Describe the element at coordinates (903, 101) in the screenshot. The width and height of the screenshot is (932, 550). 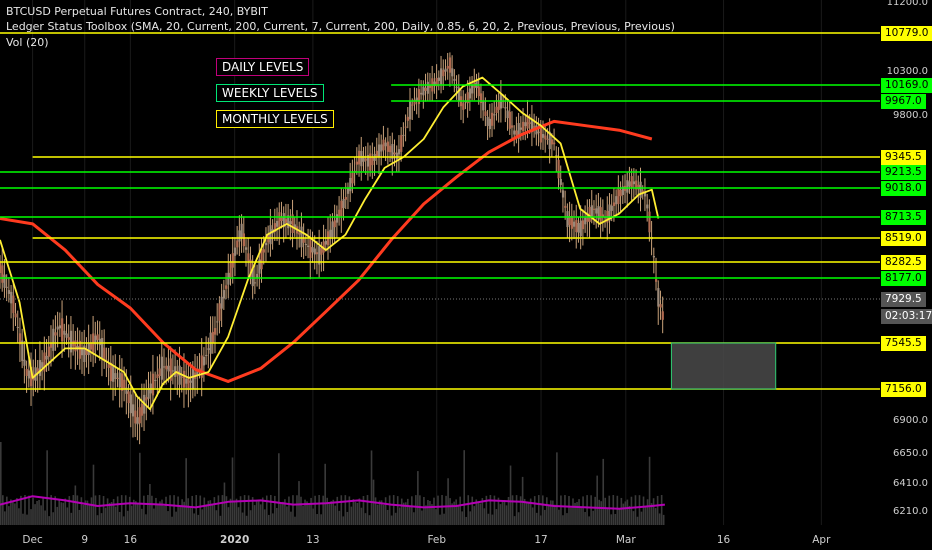
I see `level-price-tag: 9967.0` at that location.